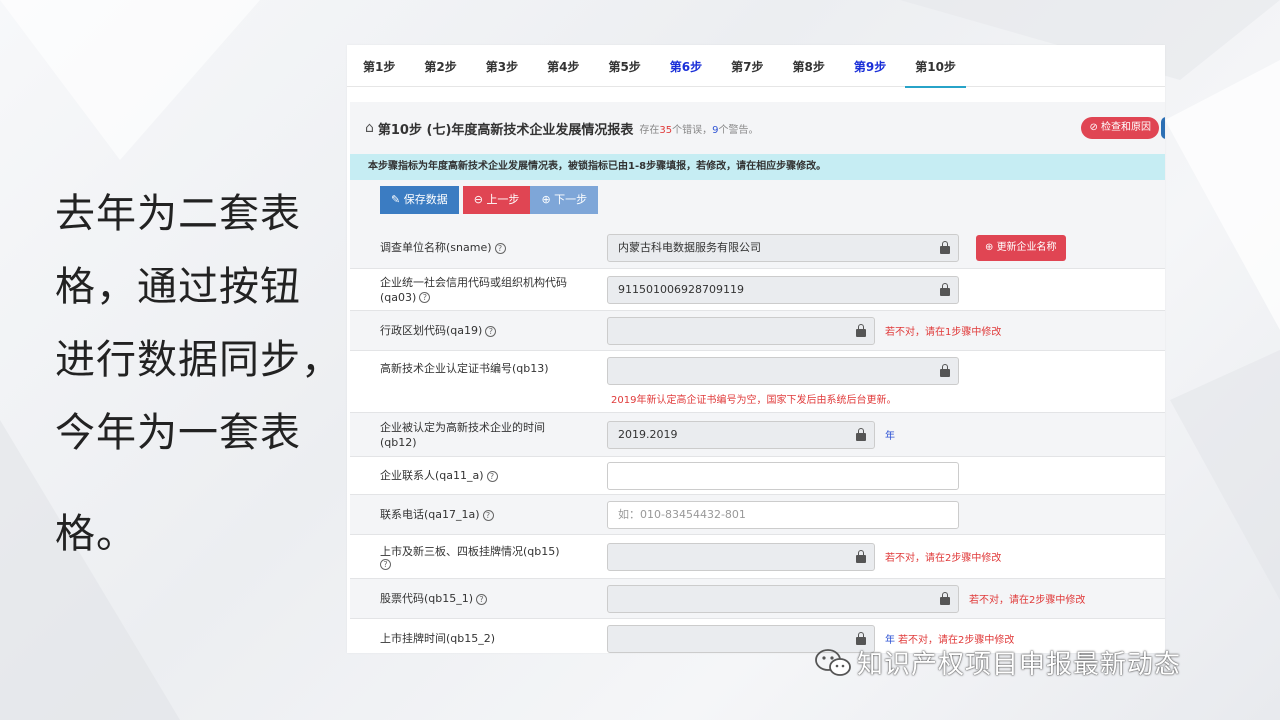 Image resolution: width=1280 pixels, height=720 pixels. I want to click on field-label: 行政区划代码(qa19)?, so click(471, 330).